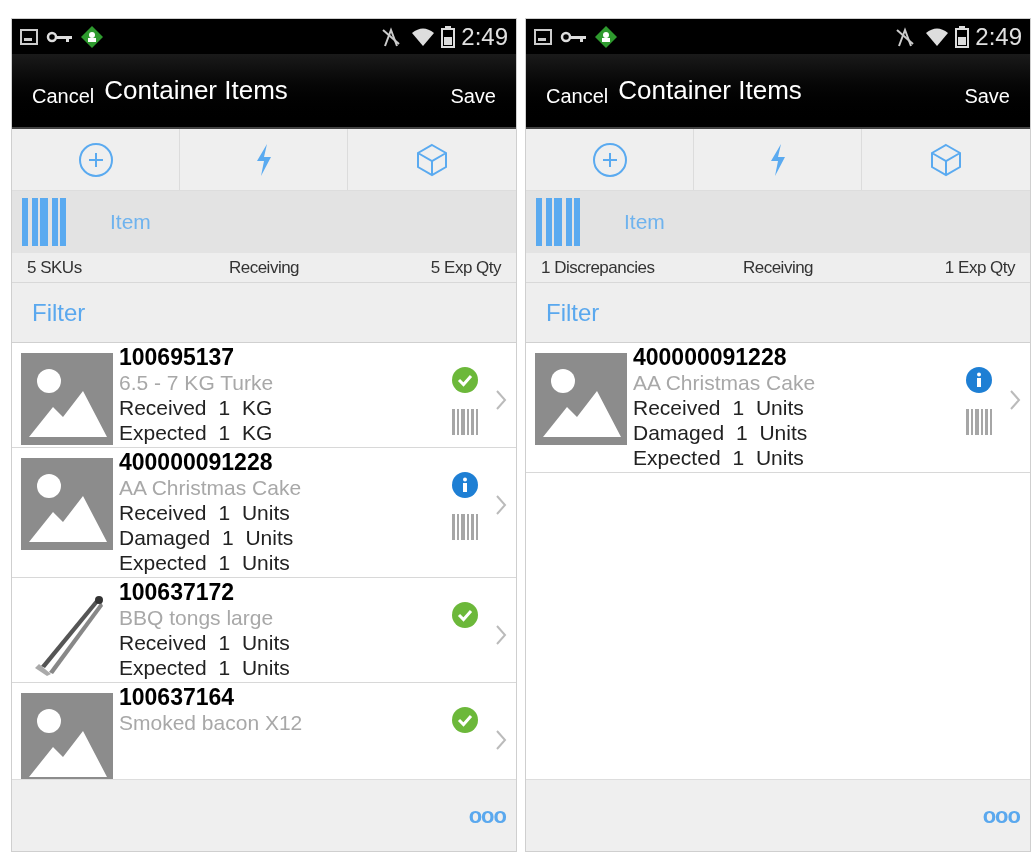 The width and height of the screenshot is (1035, 854). I want to click on item-number: 100695137, so click(177, 357).